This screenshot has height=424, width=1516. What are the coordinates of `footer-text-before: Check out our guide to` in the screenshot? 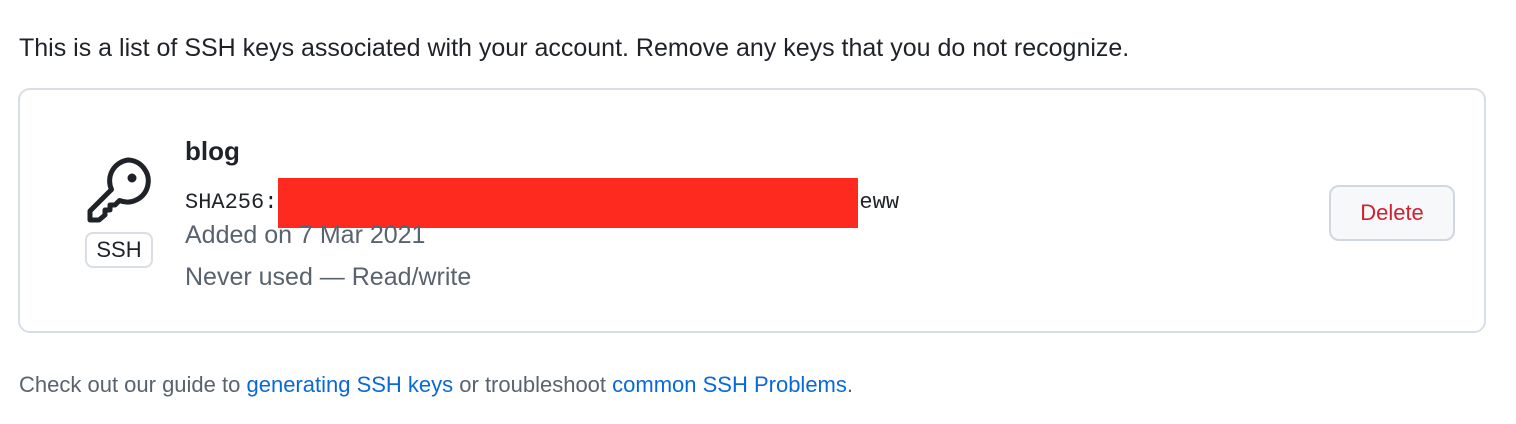 It's located at (133, 384).